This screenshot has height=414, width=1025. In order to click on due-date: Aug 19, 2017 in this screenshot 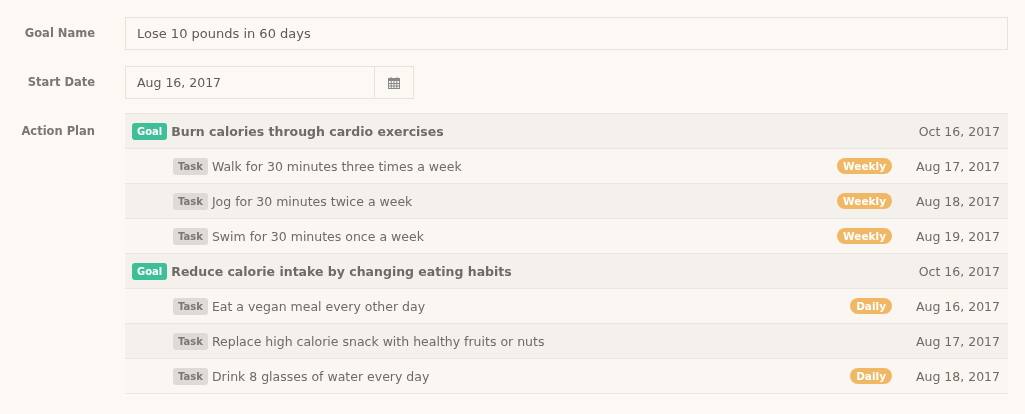, I will do `click(957, 236)`.